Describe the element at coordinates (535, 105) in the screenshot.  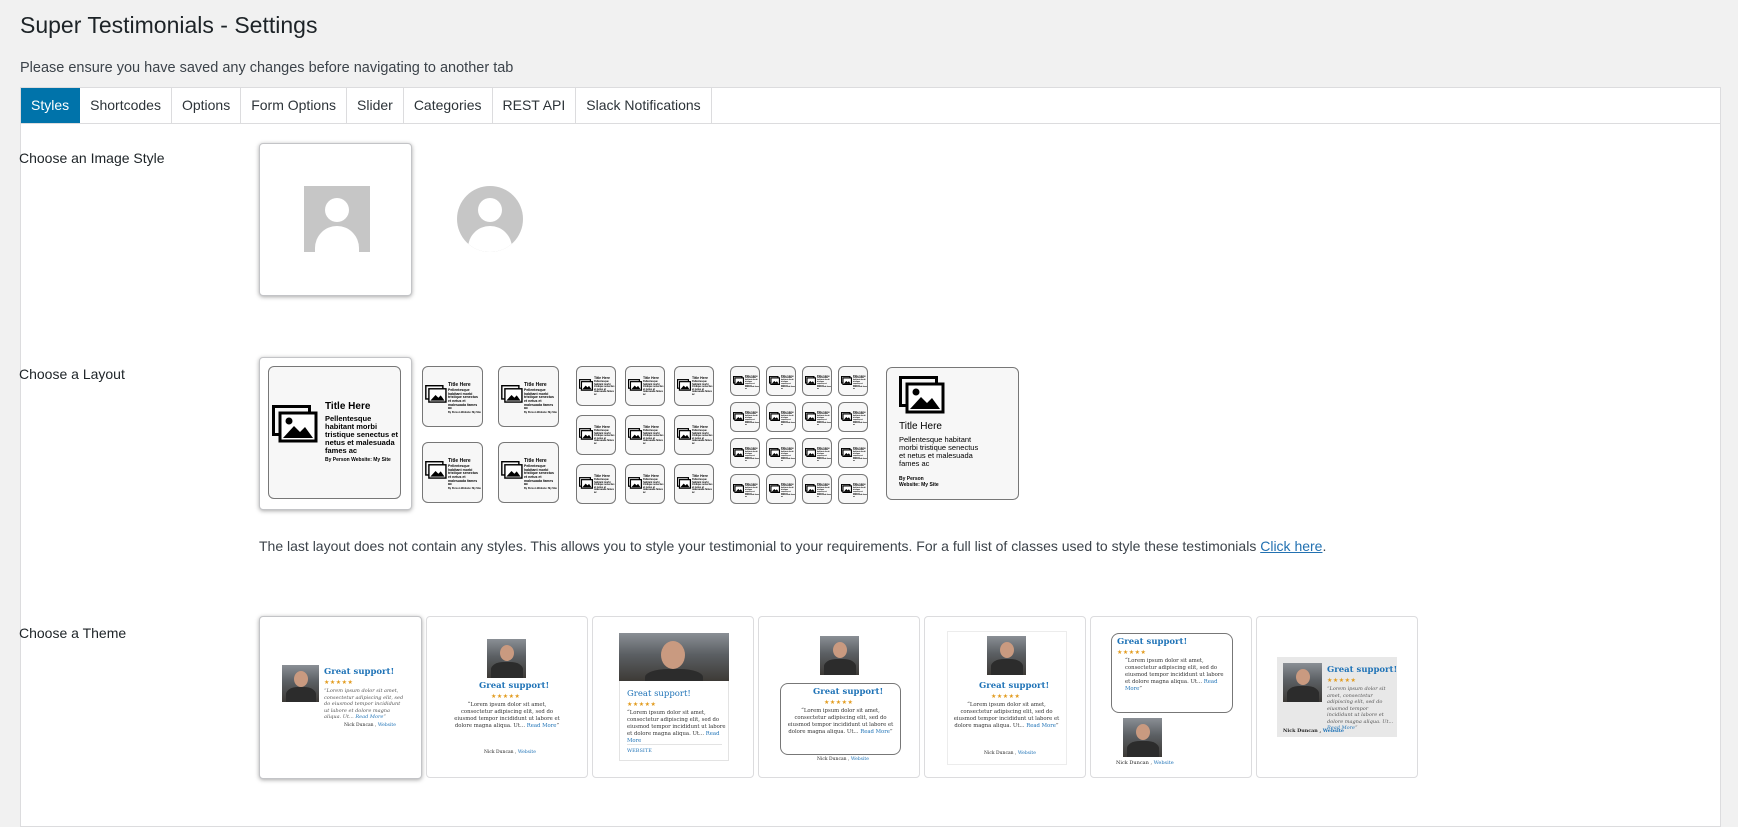
I see `tab-rest-api: REST API` at that location.